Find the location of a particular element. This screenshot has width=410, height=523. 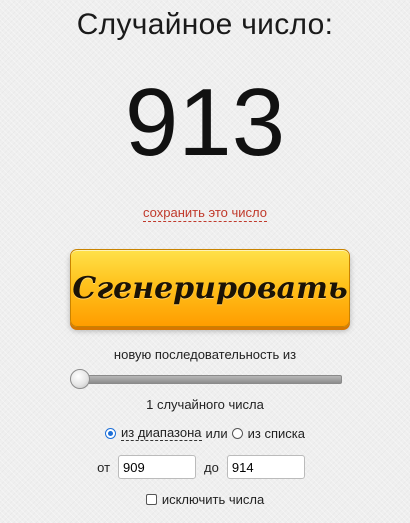

exclude-checkbox is located at coordinates (151, 499).